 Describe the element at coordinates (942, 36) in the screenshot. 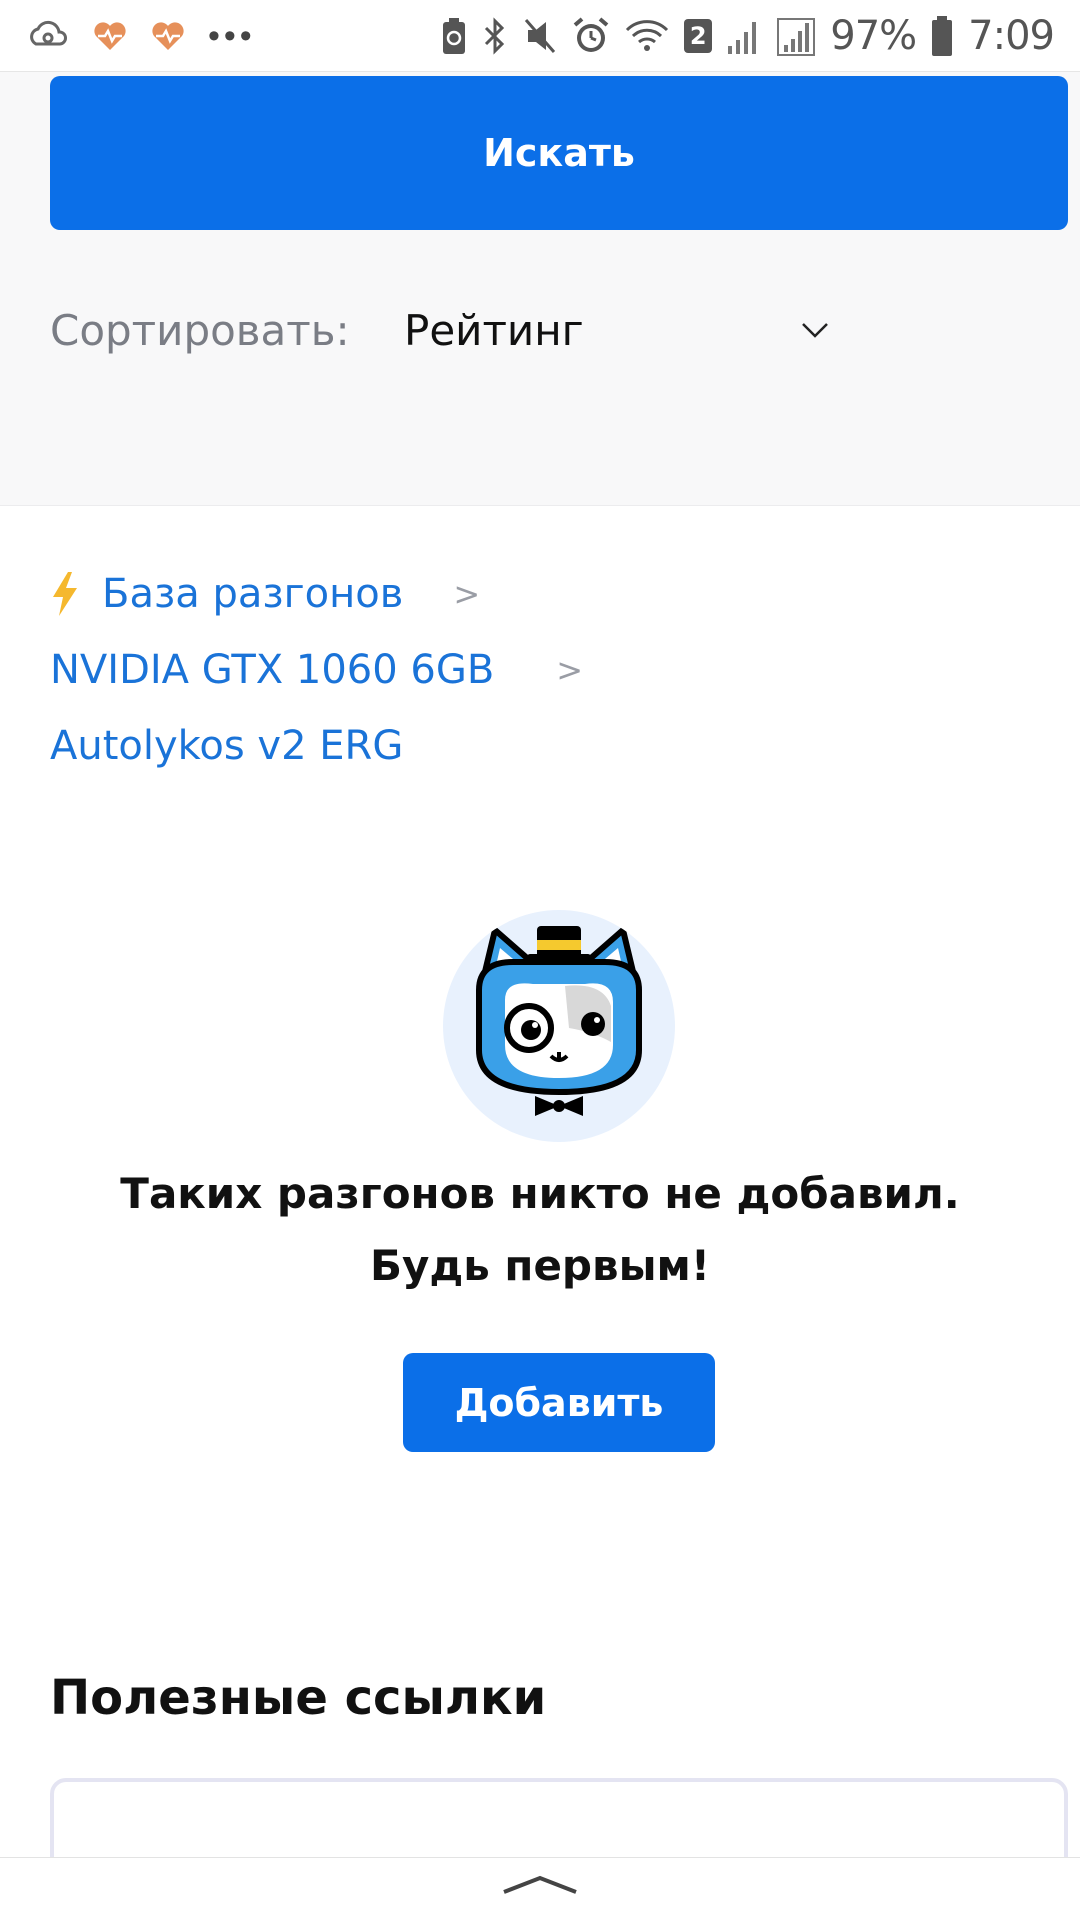

I see `battery-icon` at that location.